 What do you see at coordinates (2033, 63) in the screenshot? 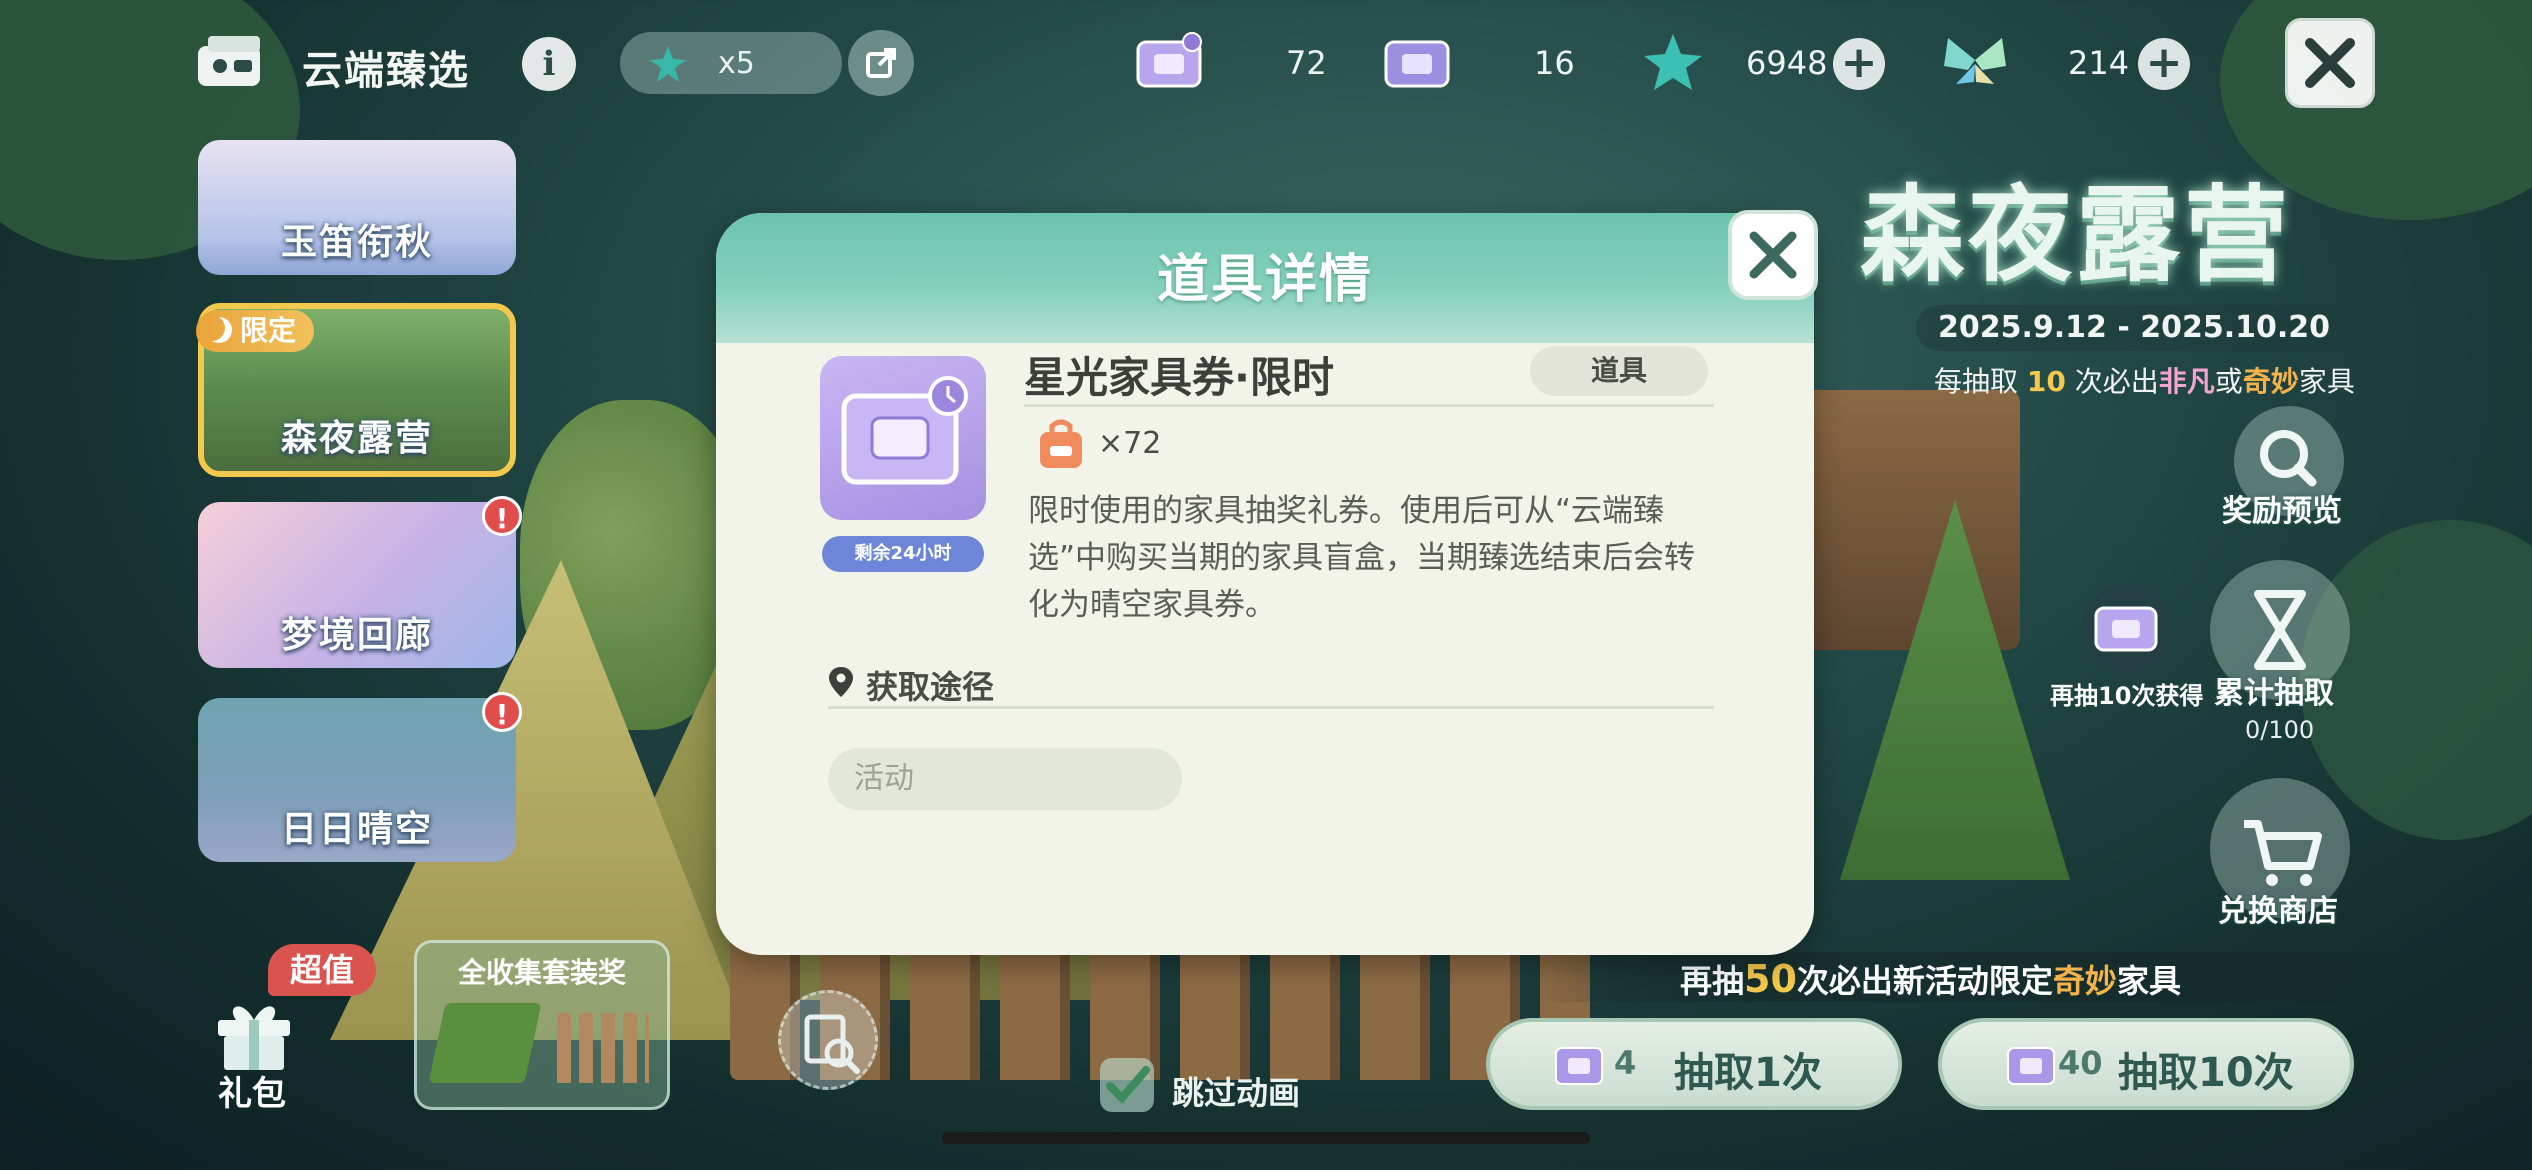
I see `currency-butterfly-gem: 214` at bounding box center [2033, 63].